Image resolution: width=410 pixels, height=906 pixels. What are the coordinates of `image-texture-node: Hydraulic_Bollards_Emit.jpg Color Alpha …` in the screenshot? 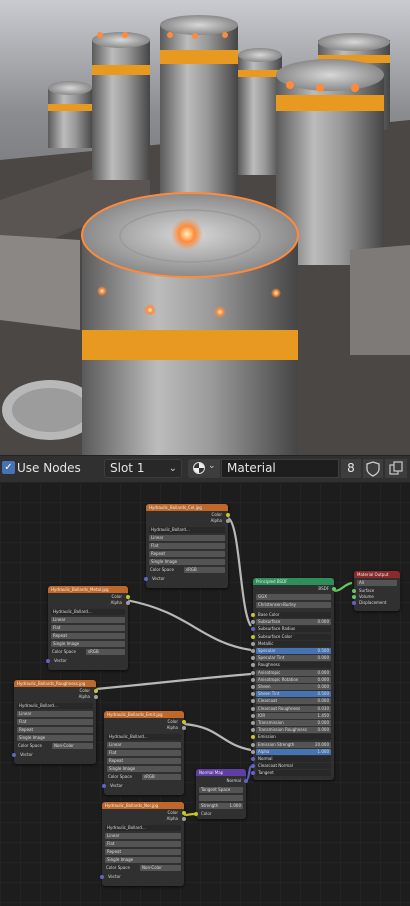 It's located at (144, 753).